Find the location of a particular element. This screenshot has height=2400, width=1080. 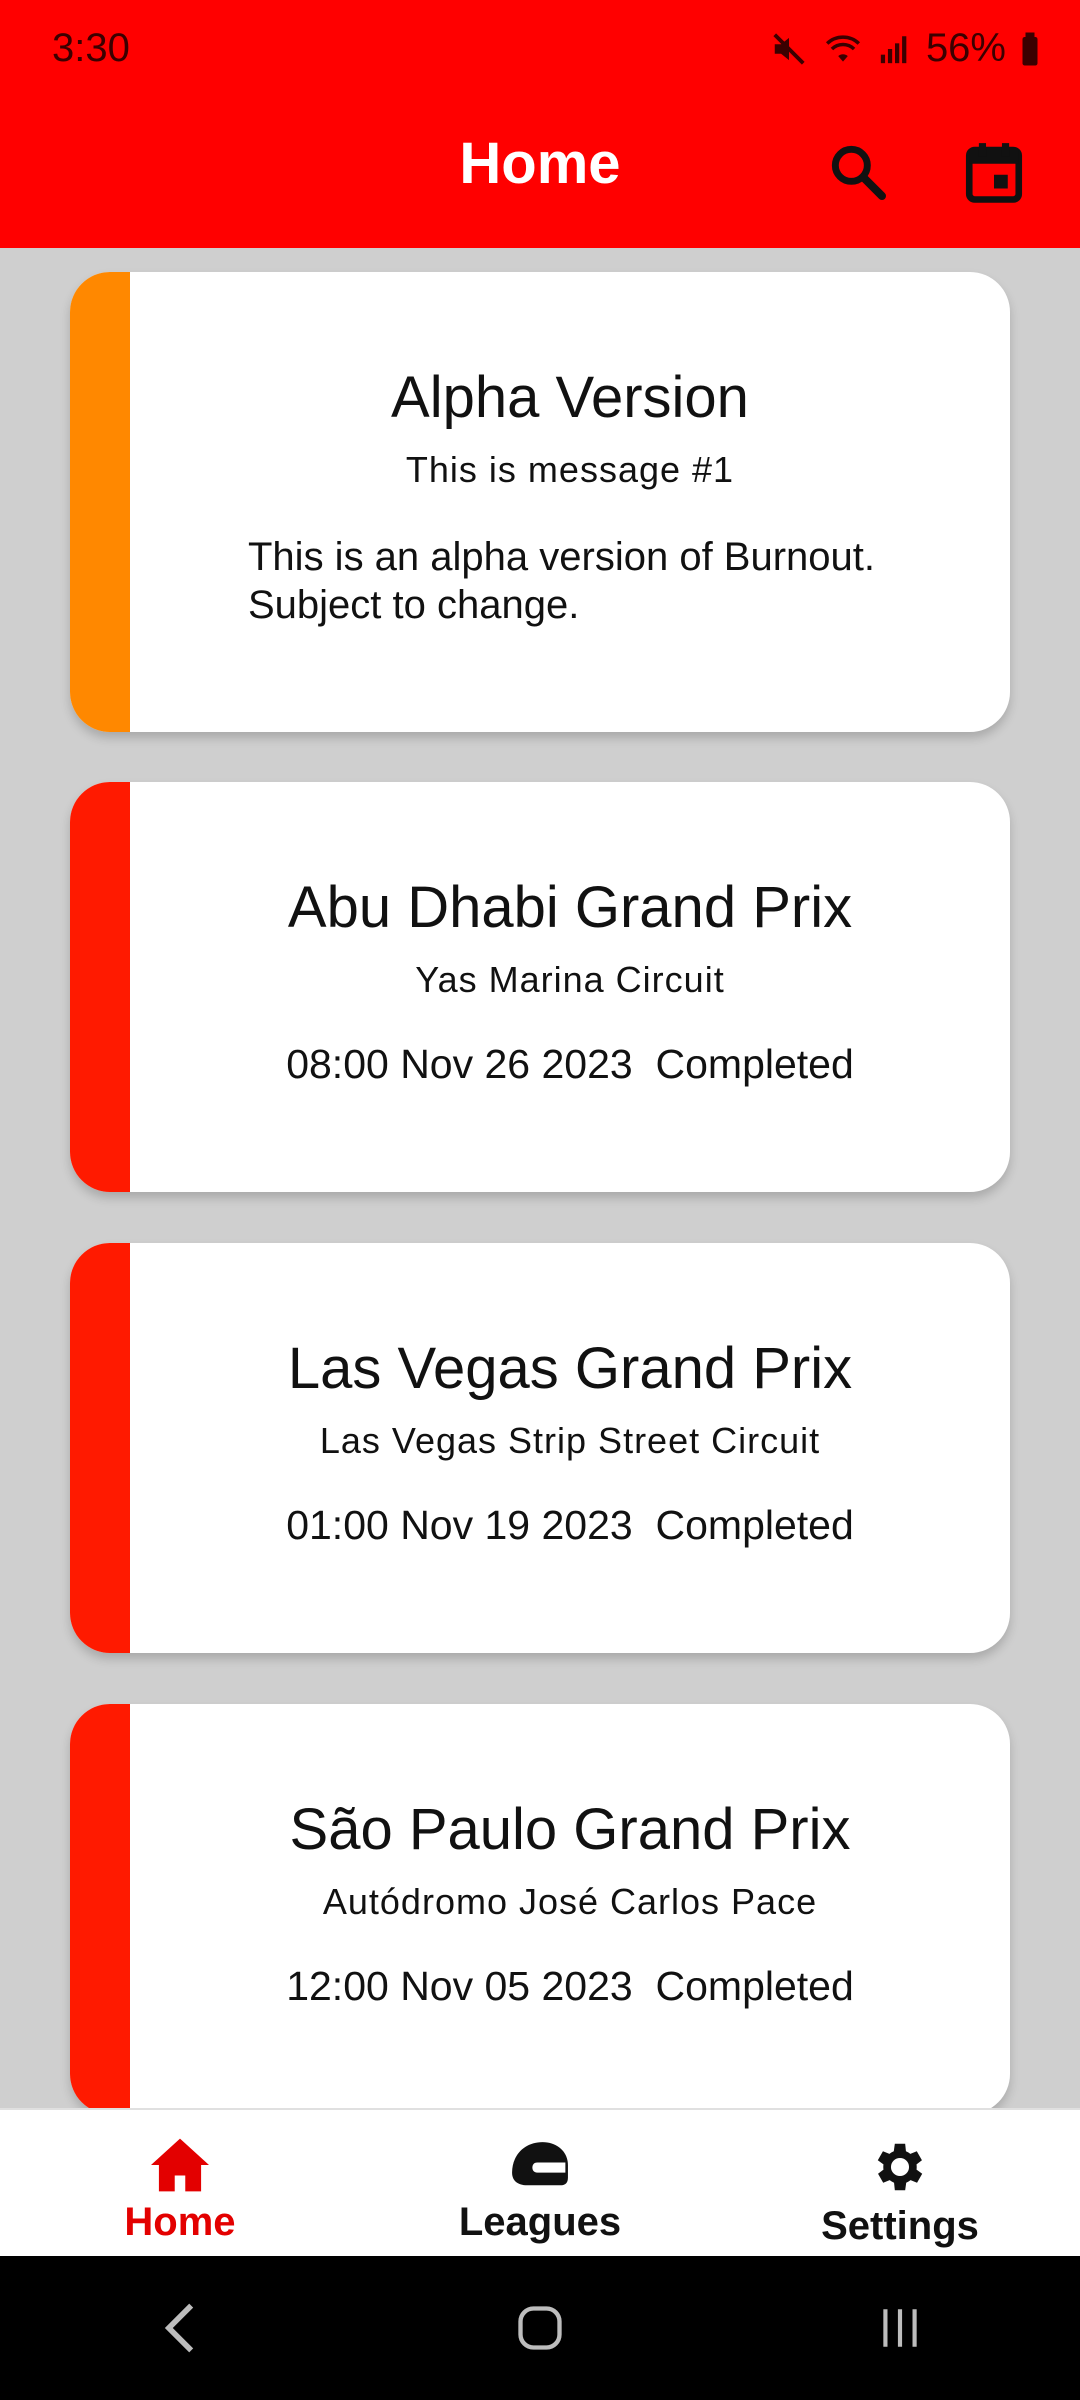

recents-icon is located at coordinates (900, 2328).